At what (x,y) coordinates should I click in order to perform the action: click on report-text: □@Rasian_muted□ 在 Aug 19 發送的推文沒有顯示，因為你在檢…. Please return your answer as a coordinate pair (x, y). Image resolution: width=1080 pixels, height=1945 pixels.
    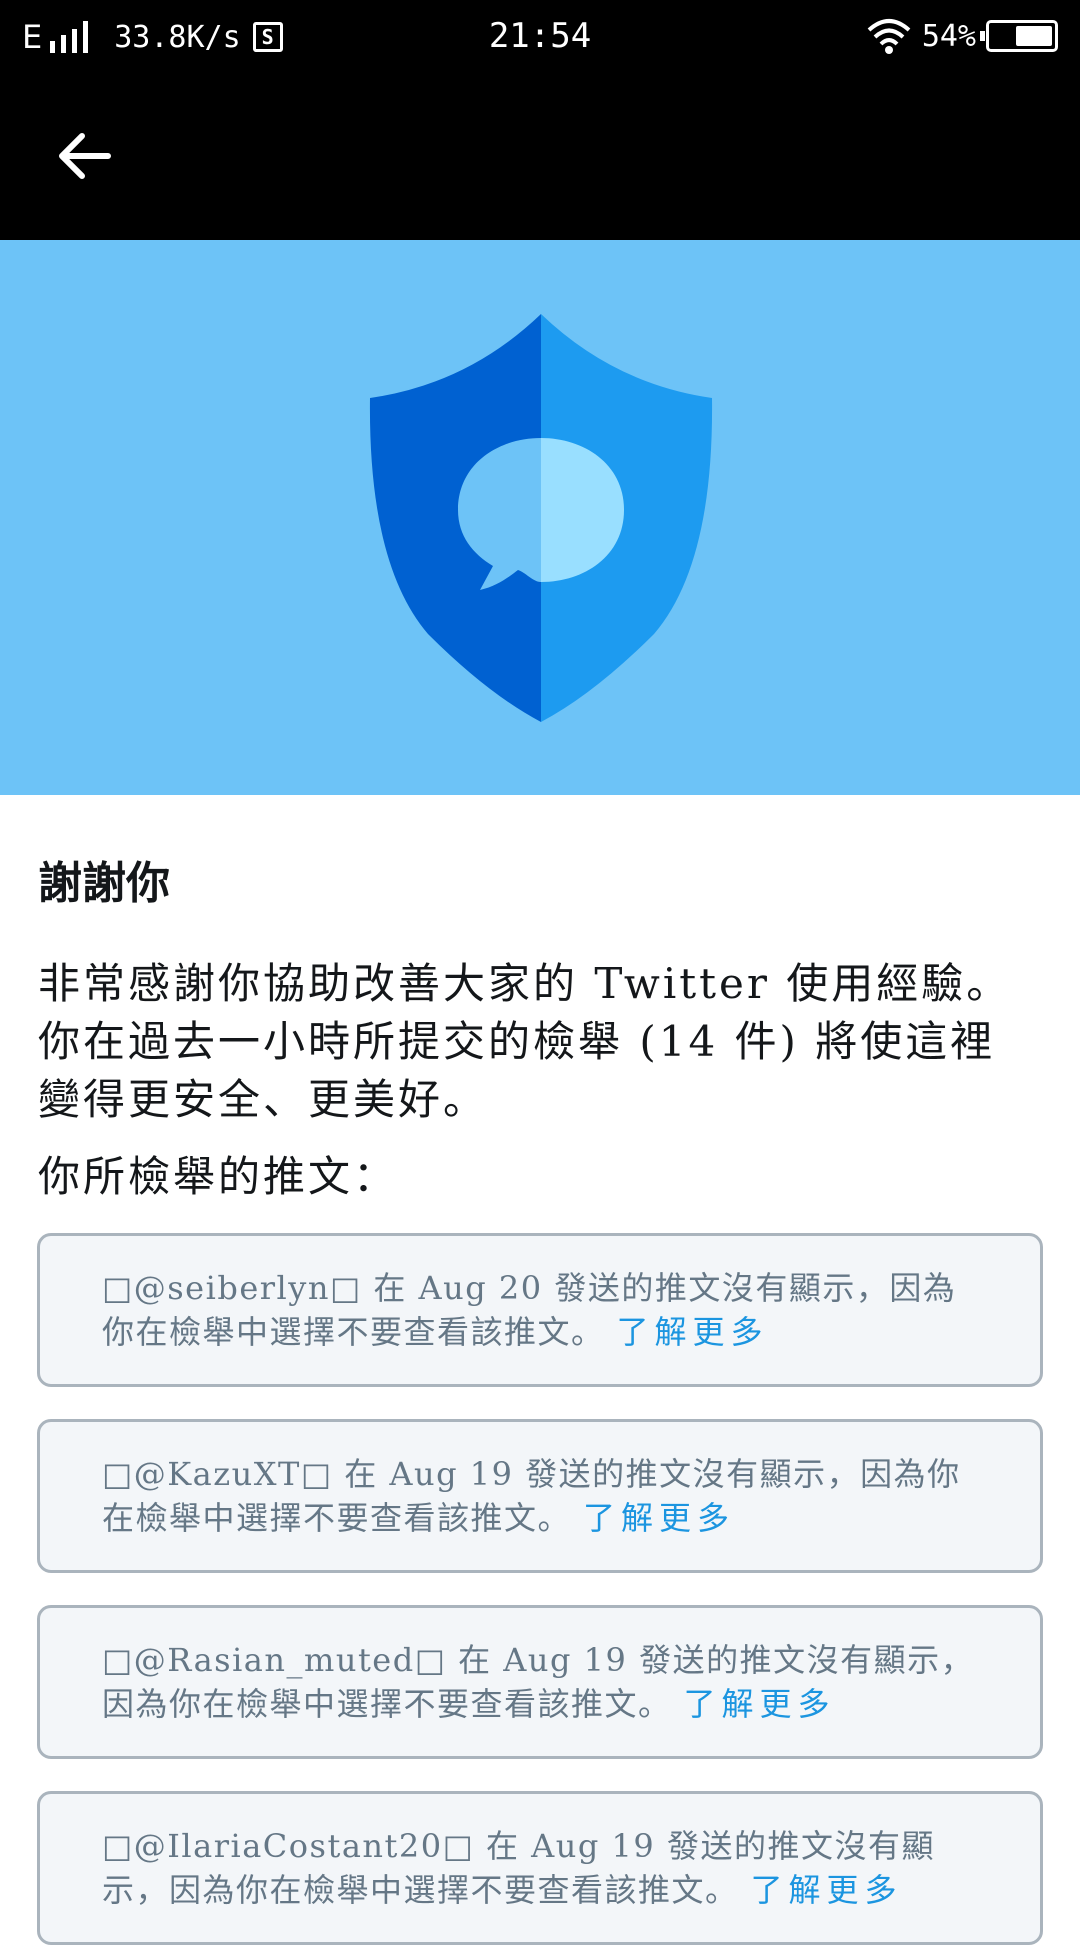
    Looking at the image, I should click on (538, 1682).